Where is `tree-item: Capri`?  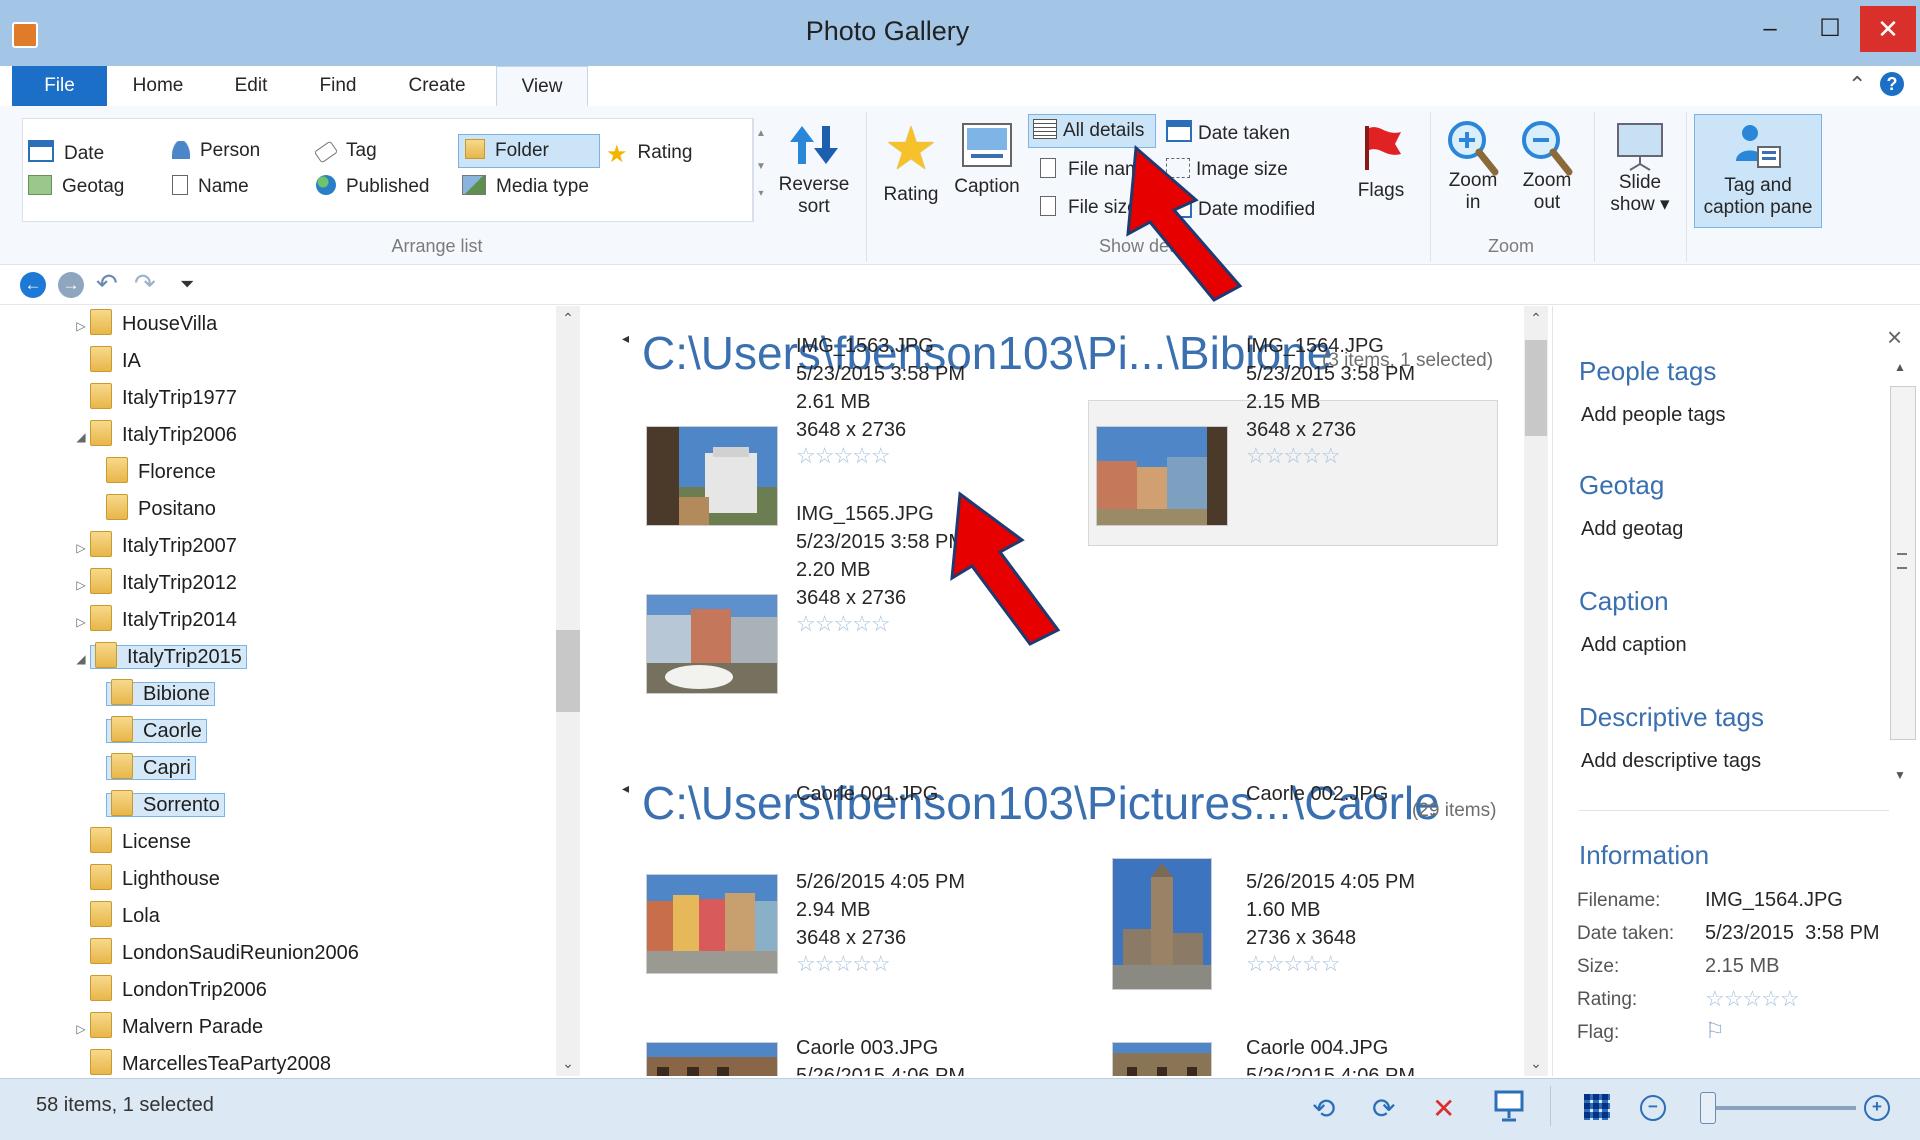
tree-item: Capri is located at coordinates (296, 768).